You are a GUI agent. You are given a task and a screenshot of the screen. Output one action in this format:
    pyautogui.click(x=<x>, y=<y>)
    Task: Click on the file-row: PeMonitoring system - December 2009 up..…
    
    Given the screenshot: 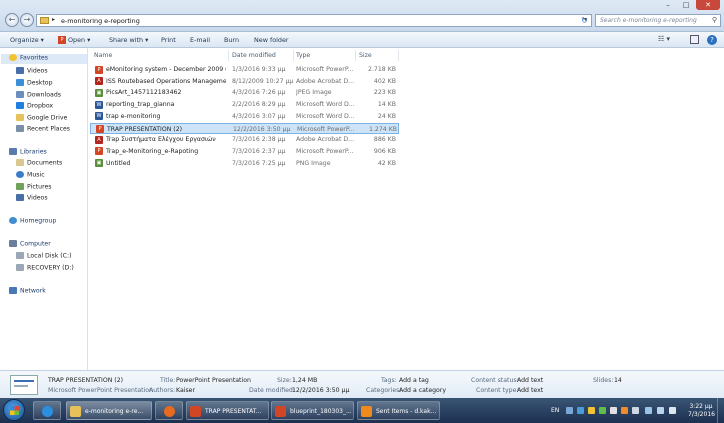 What is the action you would take?
    pyautogui.click(x=244, y=70)
    